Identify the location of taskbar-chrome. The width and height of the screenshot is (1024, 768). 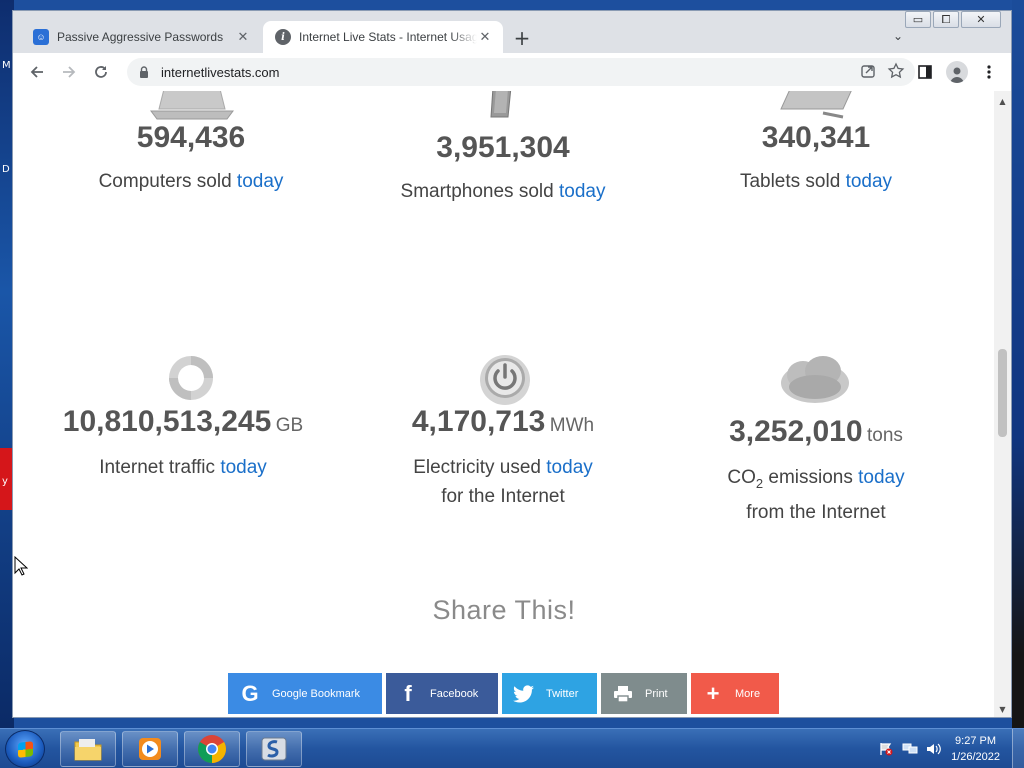
(212, 749).